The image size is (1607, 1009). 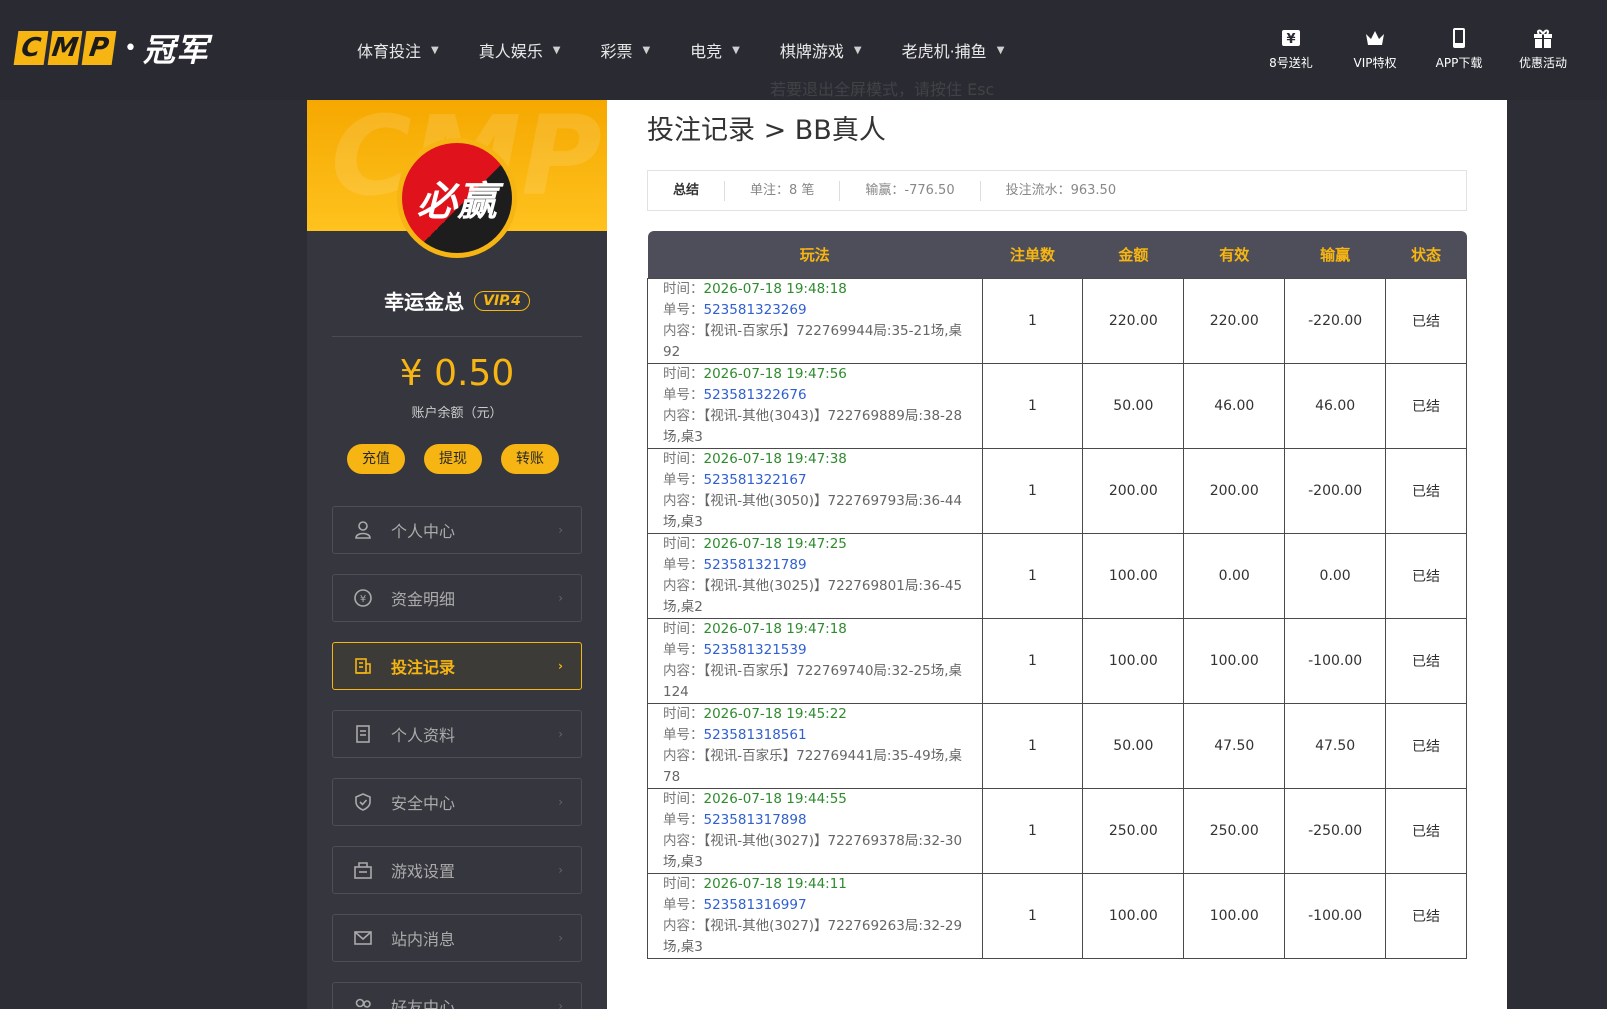 I want to click on nav-label: 彩票, so click(x=616, y=51).